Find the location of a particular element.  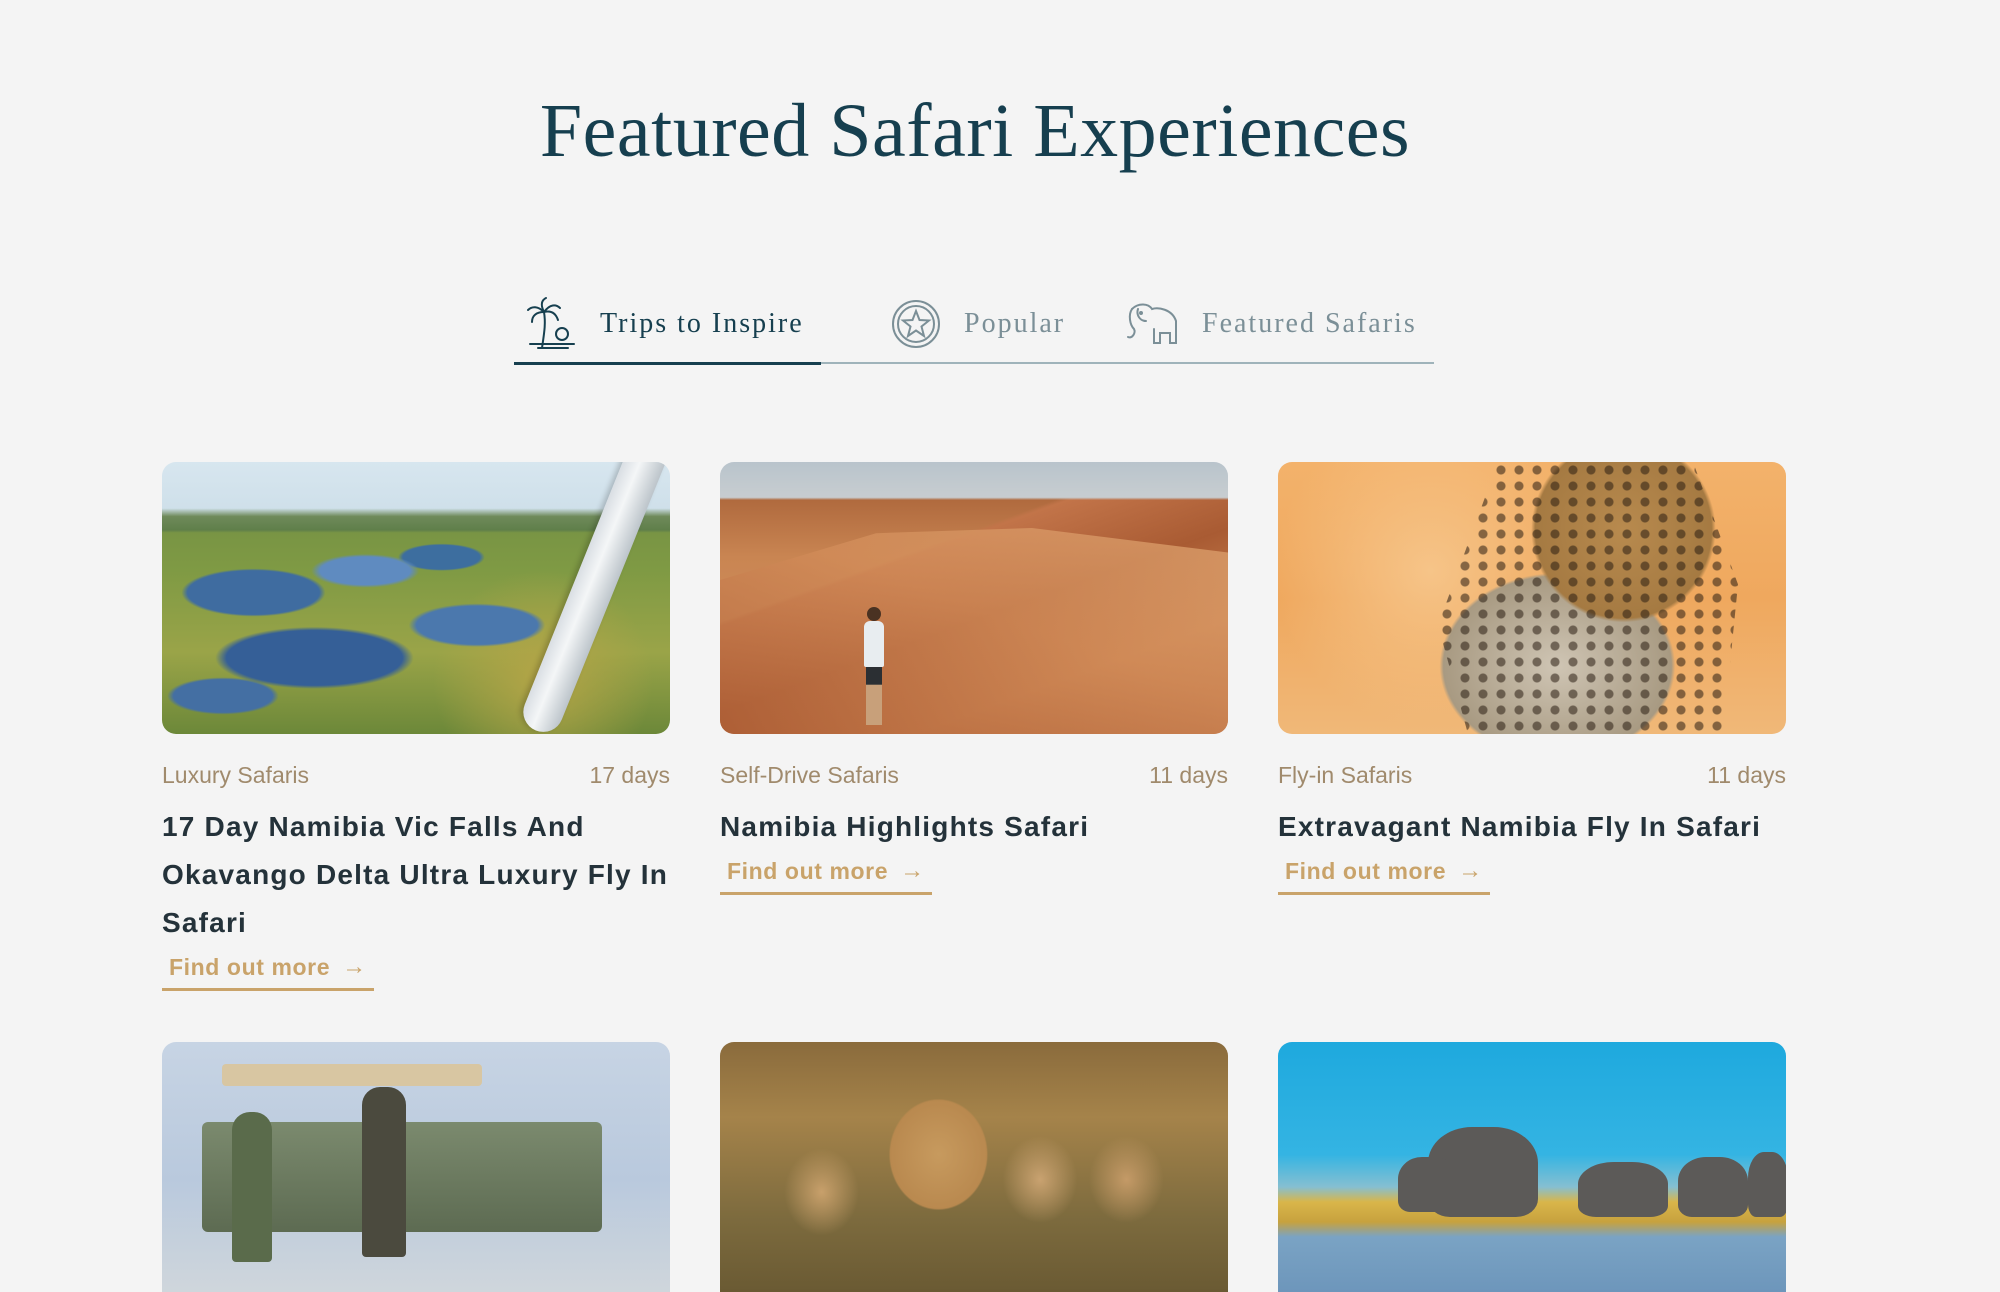

tab-label: Popular is located at coordinates (1015, 323).